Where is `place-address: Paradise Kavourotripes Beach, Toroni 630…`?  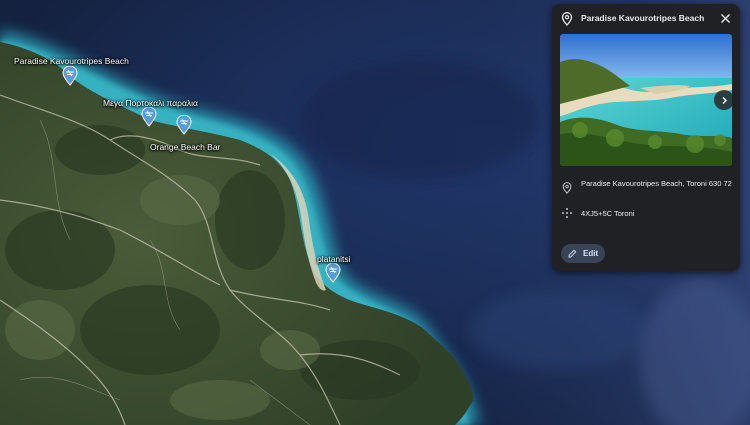
place-address: Paradise Kavourotripes Beach, Toroni 630… is located at coordinates (656, 183).